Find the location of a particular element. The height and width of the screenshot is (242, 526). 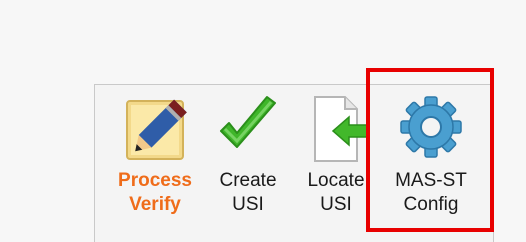

pencil-icon is located at coordinates (156, 129).